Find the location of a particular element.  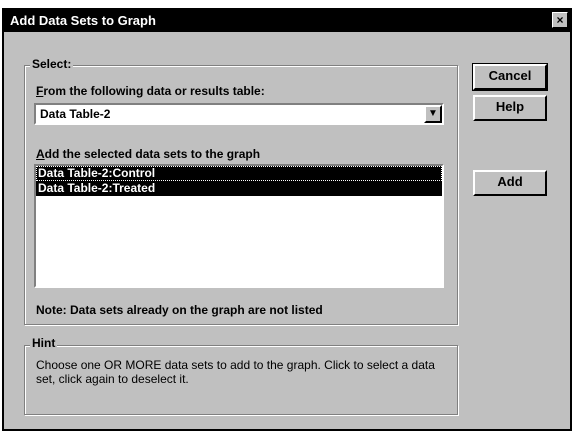

data-sets-label: Add the selected data sets to the graph is located at coordinates (148, 154).